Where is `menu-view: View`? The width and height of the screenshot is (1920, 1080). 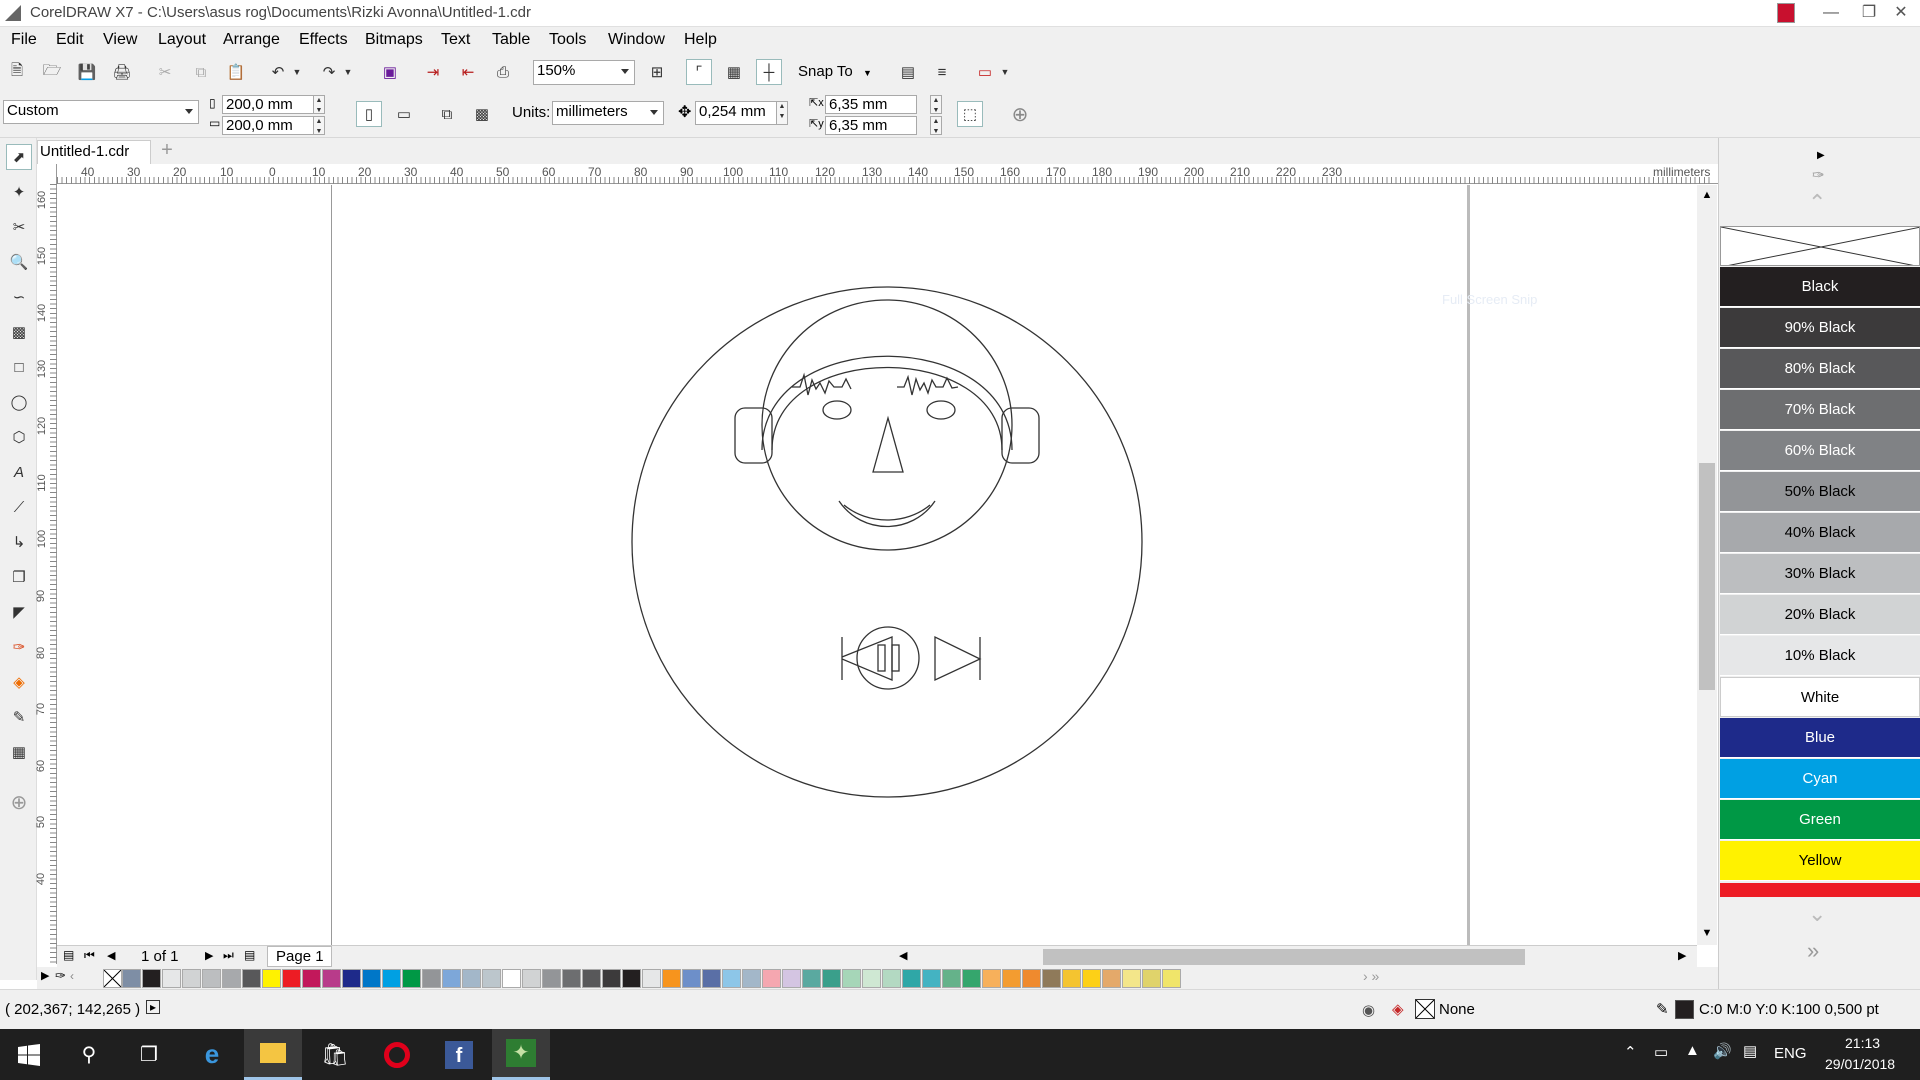
menu-view: View is located at coordinates (120, 40).